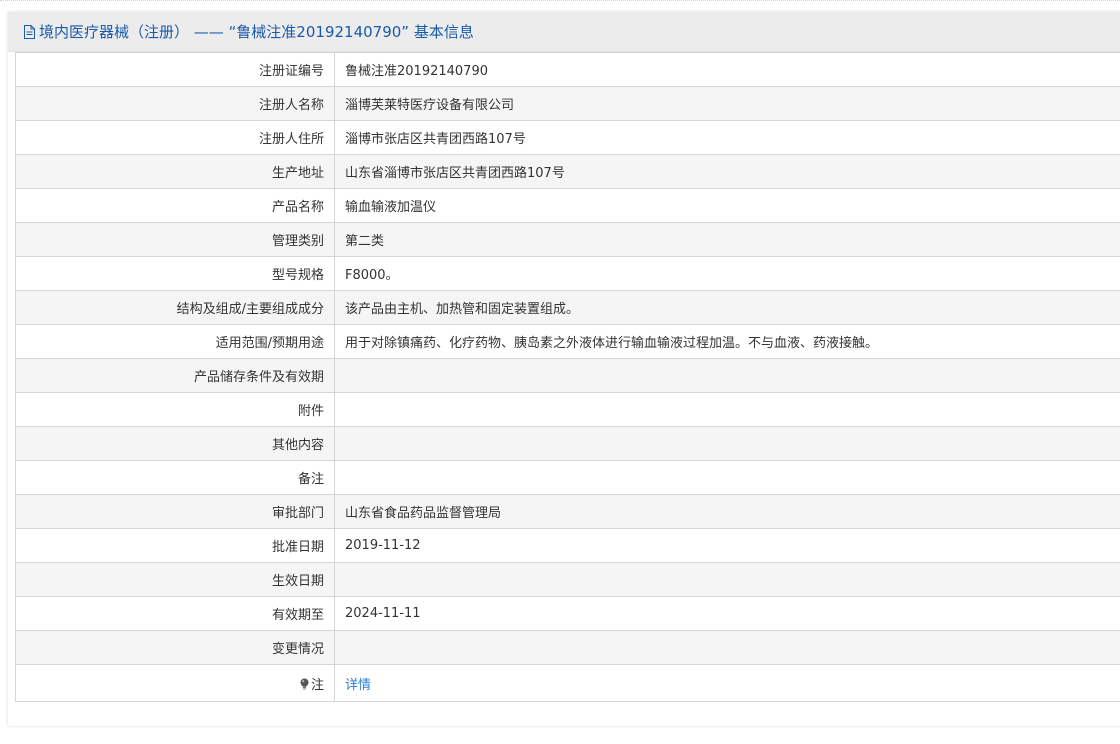 The image size is (1120, 744). Describe the element at coordinates (175, 103) in the screenshot. I see `field-label: 注册人名称` at that location.